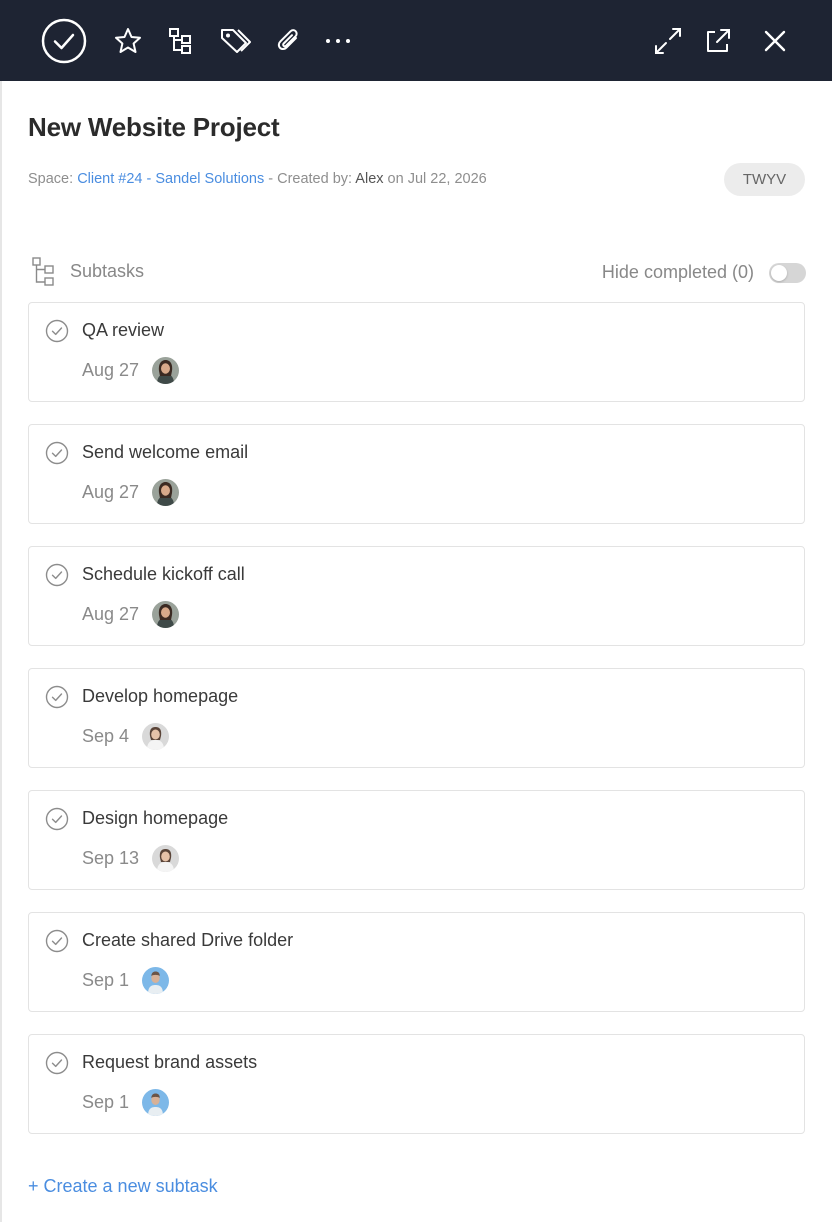 The image size is (832, 1222). I want to click on subtask-name: Send welcome email, so click(165, 452).